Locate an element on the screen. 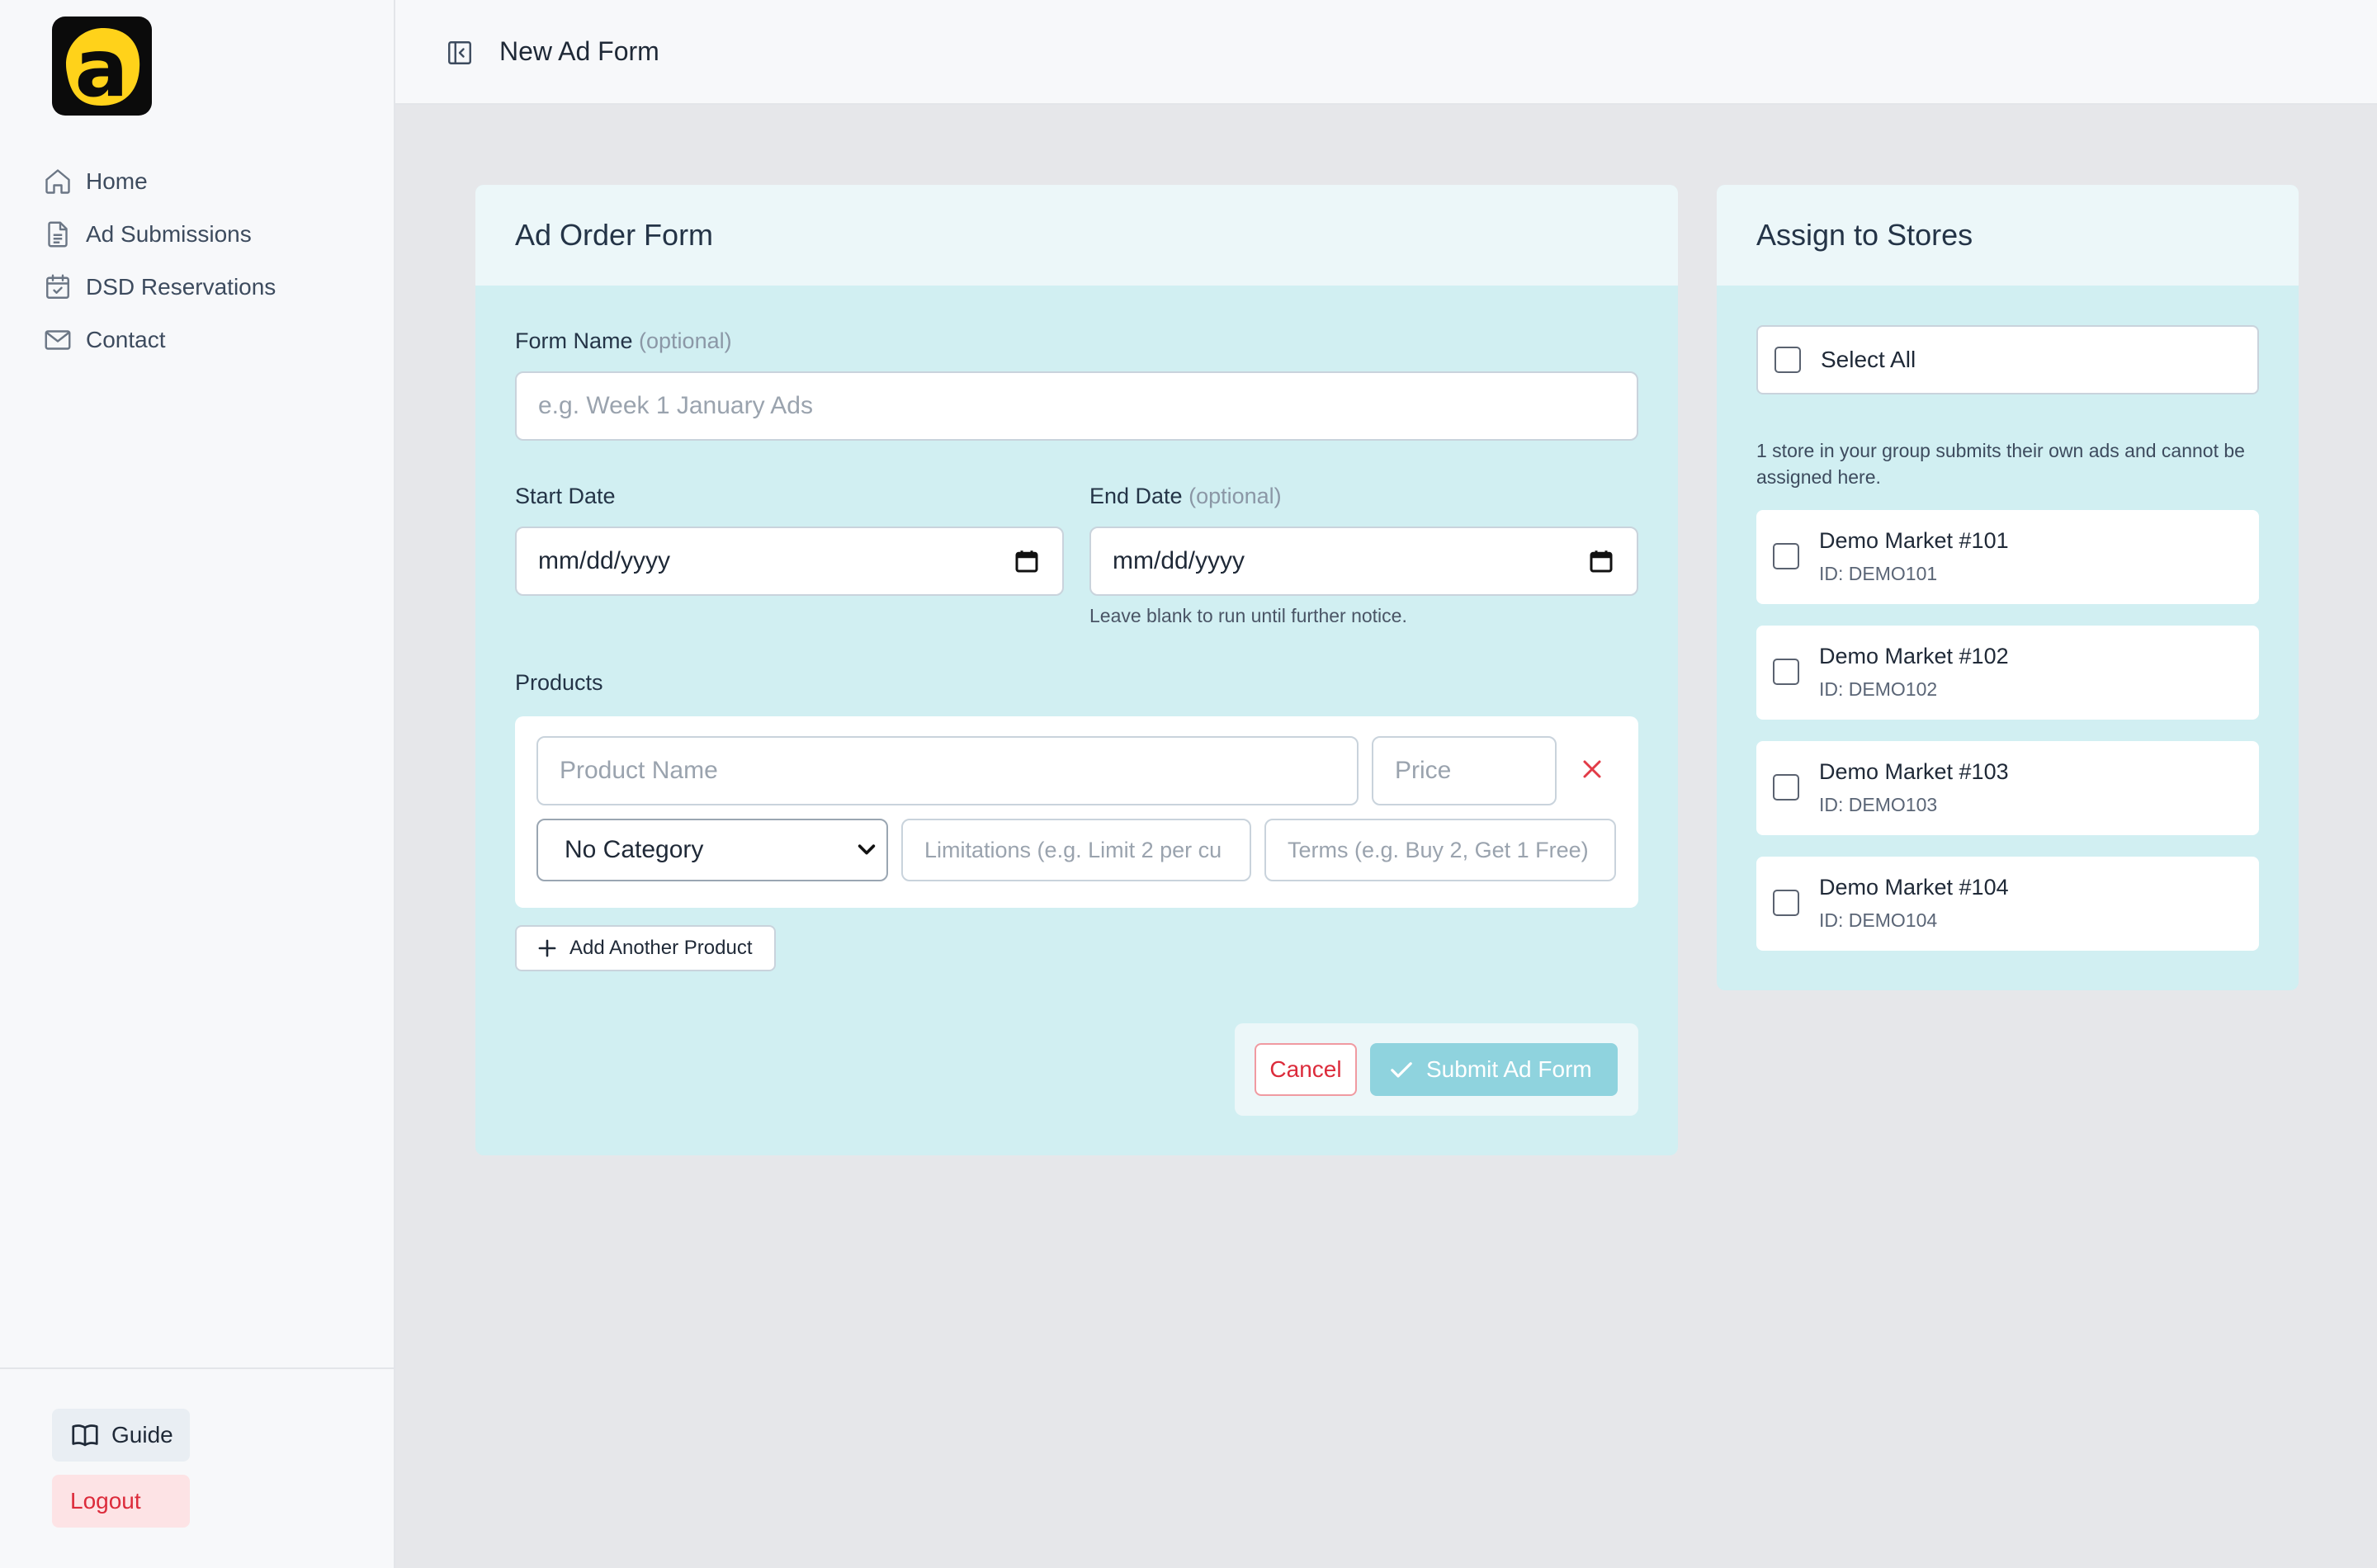 The image size is (2377, 1568). plus-icon is located at coordinates (547, 948).